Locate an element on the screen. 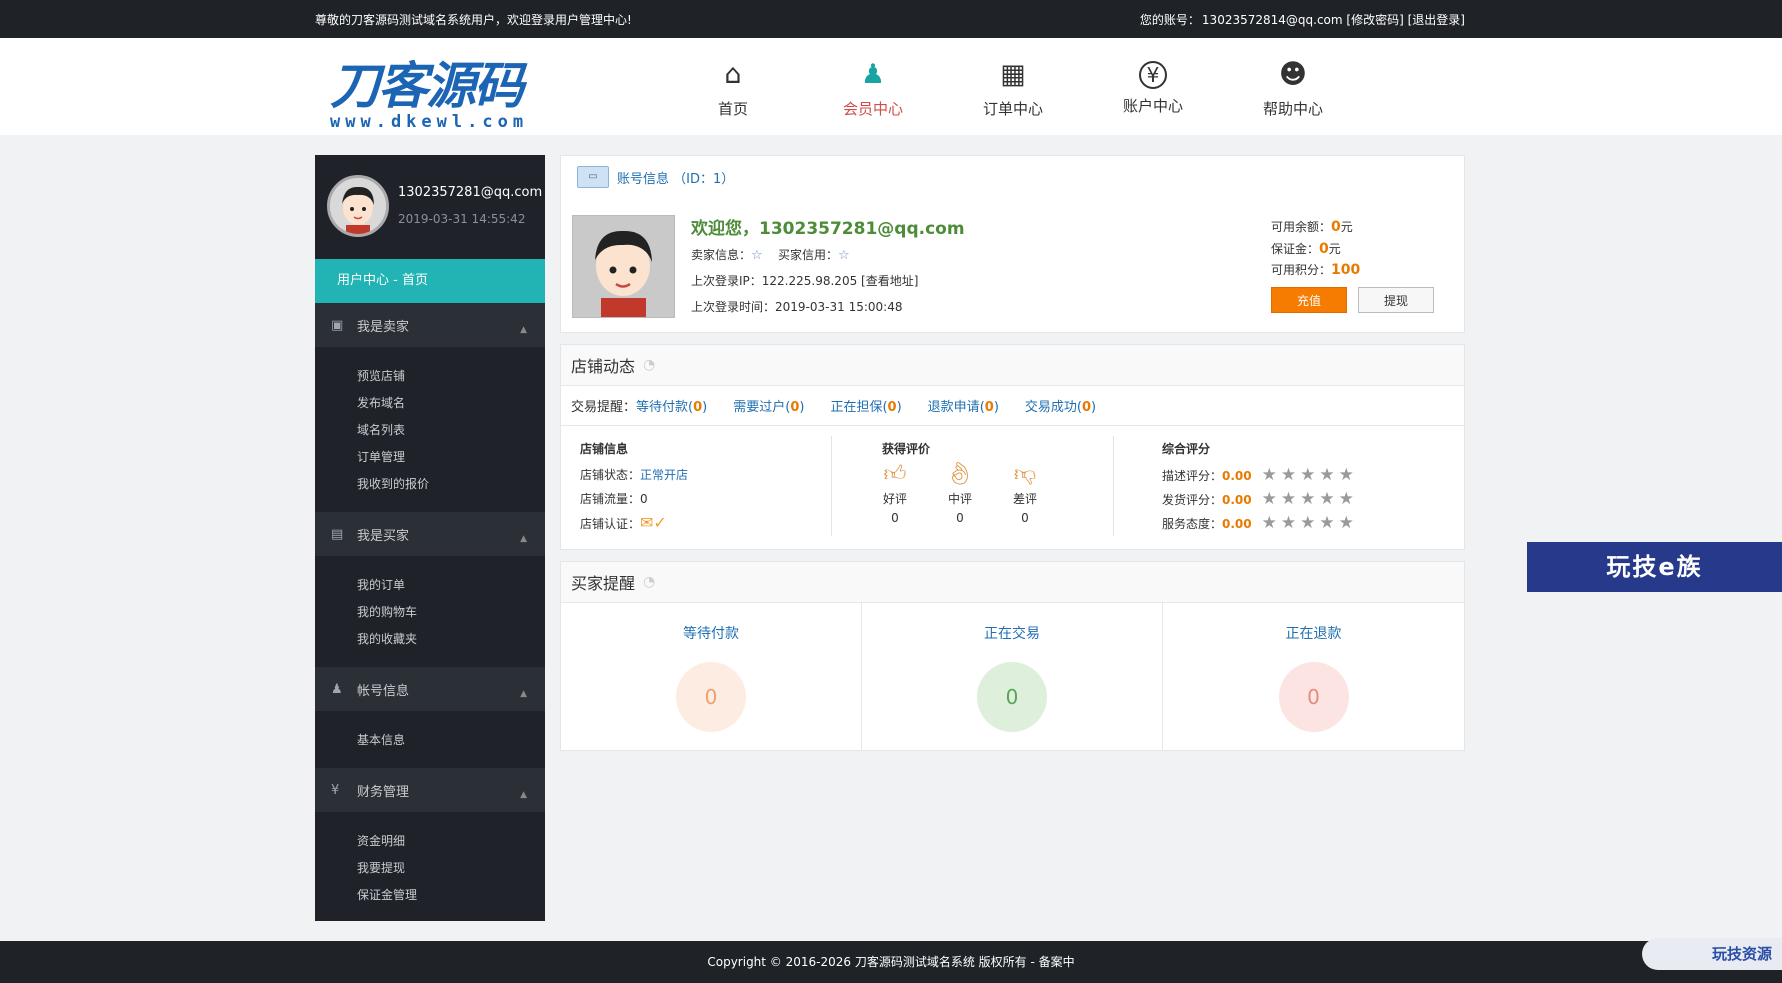 The image size is (1782, 983). user-icon: ♟ is located at coordinates (337, 689).